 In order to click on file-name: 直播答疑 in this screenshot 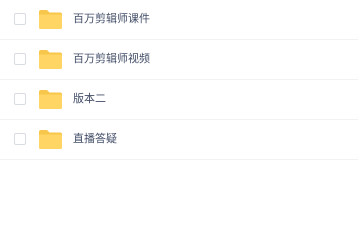, I will do `click(95, 139)`.